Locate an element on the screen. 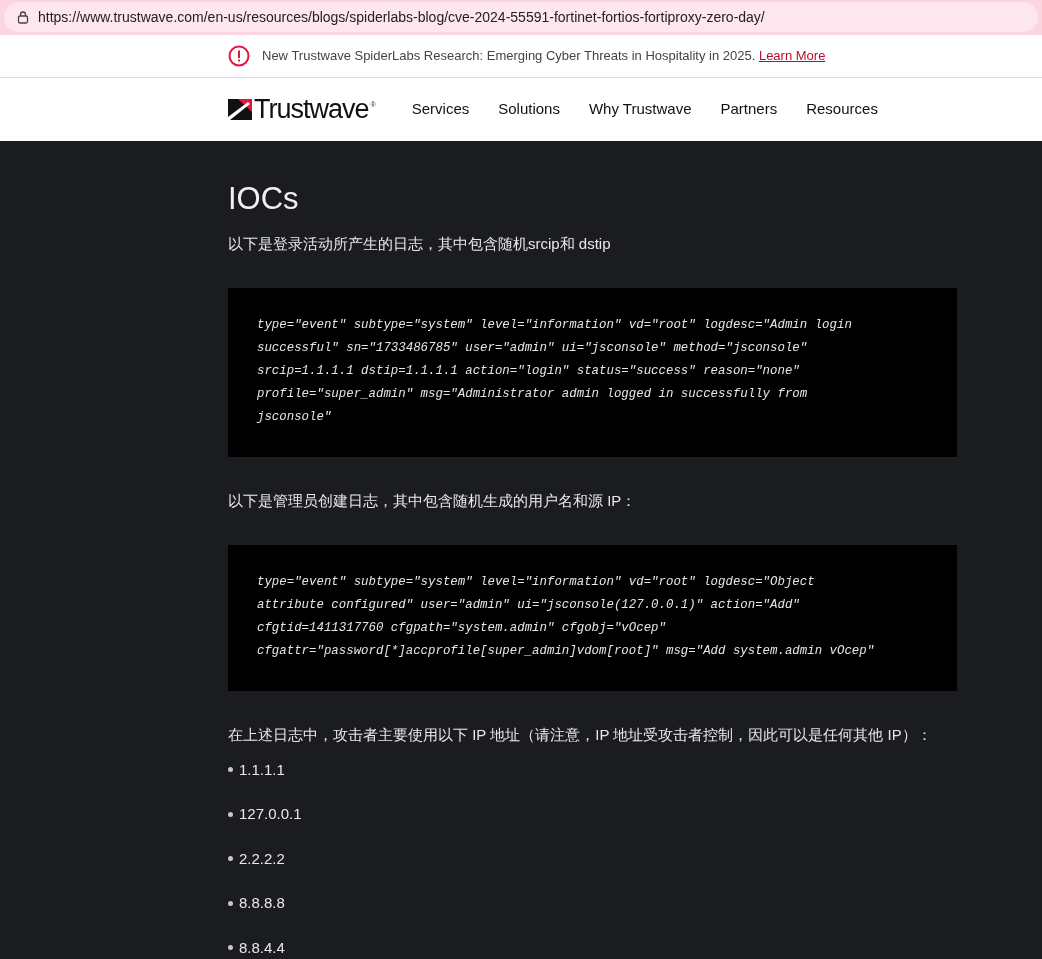 The width and height of the screenshot is (1042, 959). list-item: 8.8.8.8 is located at coordinates (262, 903).